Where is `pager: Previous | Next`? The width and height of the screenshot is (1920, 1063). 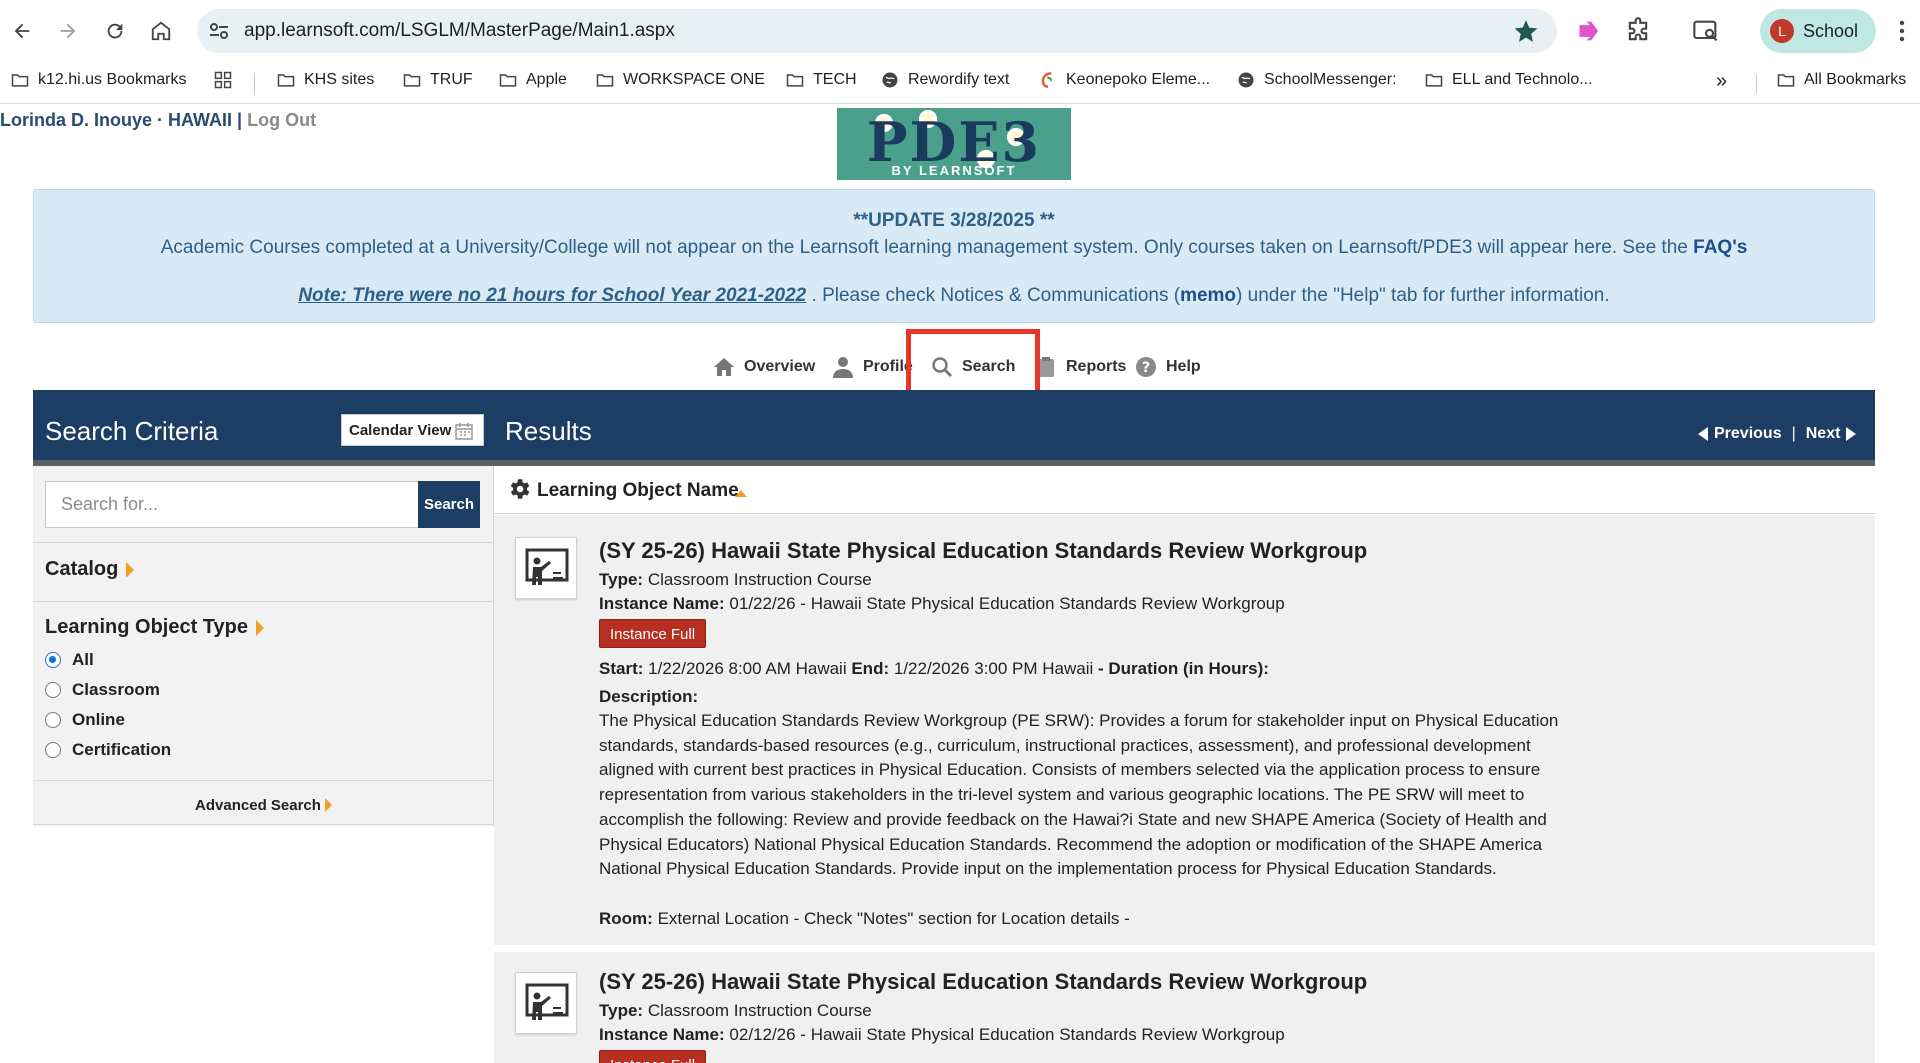 pager: Previous | Next is located at coordinates (1777, 434).